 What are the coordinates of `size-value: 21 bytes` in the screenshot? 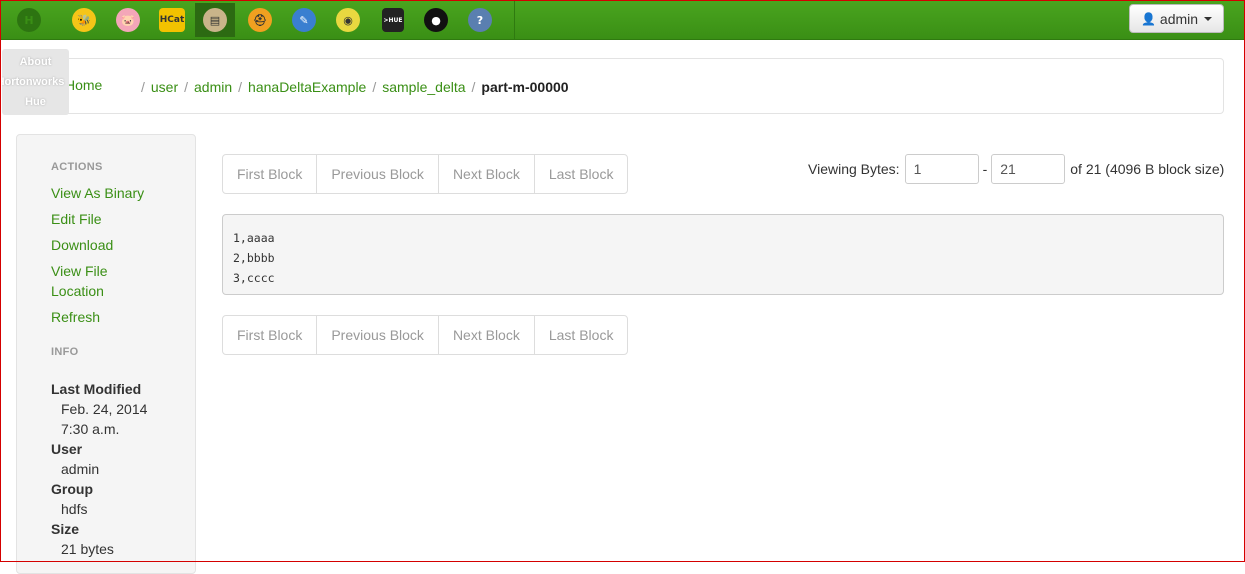 It's located at (87, 549).